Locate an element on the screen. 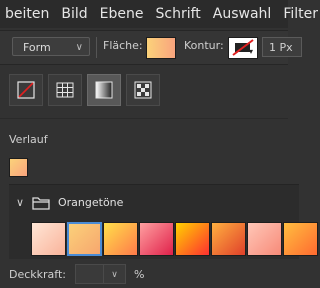 The width and height of the screenshot is (320, 288). gradient-icon is located at coordinates (104, 90).